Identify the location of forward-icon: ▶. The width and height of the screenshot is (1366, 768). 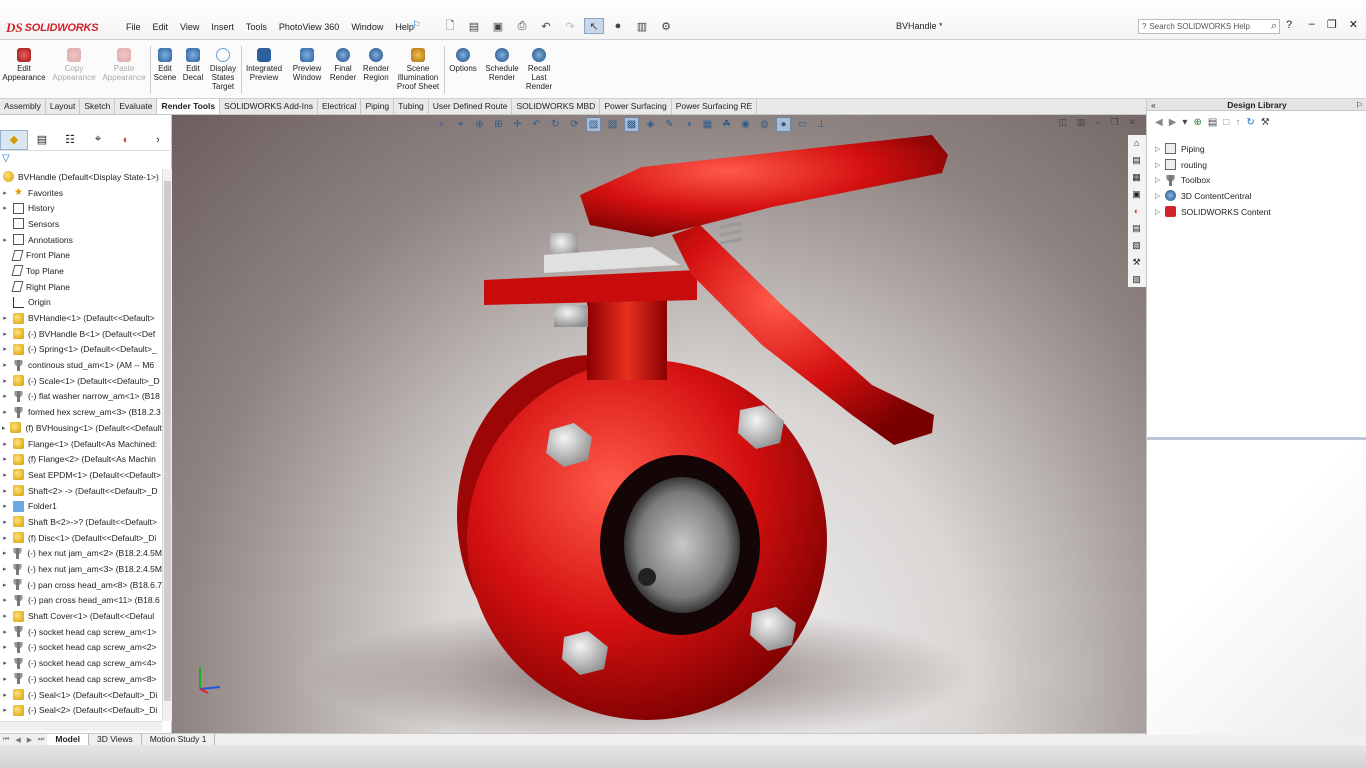
(1173, 122).